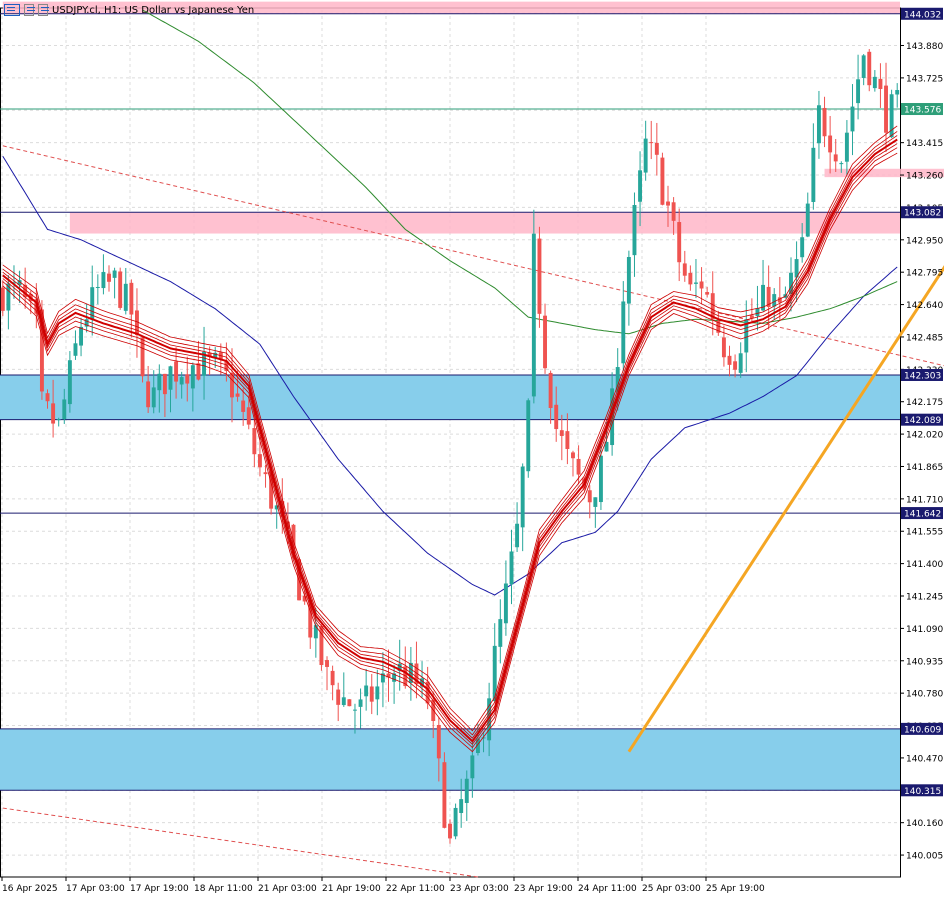  Describe the element at coordinates (924, 403) in the screenshot. I see `price-tick-label: 142.175` at that location.